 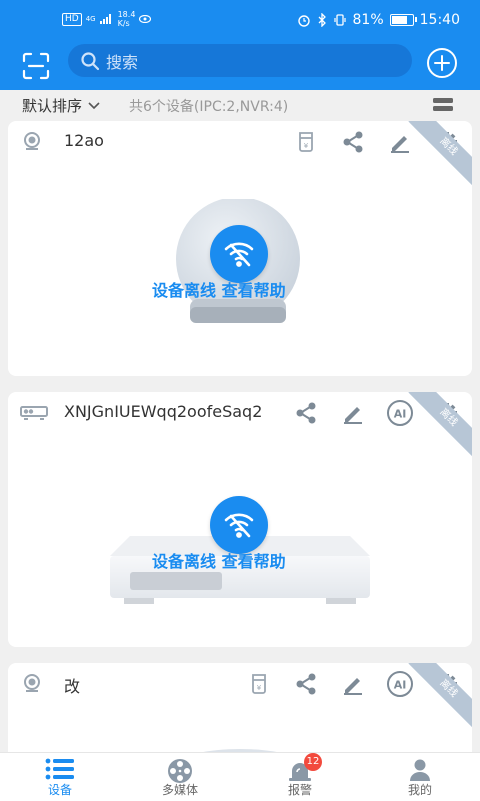 What do you see at coordinates (300, 777) in the screenshot?
I see `tab-alarm: 12 报警` at bounding box center [300, 777].